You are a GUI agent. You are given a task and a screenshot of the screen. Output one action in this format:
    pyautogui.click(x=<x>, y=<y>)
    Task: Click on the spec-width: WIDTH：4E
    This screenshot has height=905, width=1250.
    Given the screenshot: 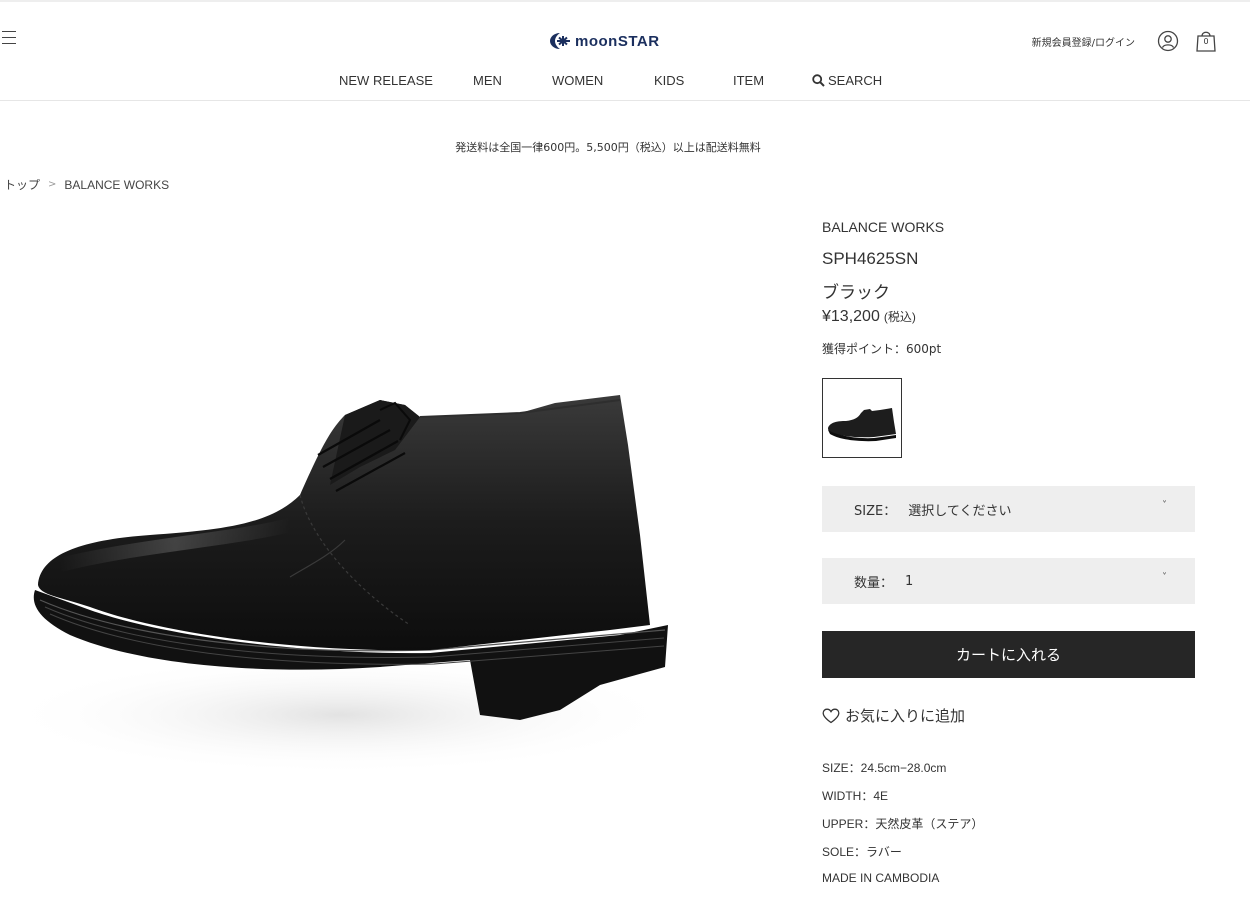 What is the action you would take?
    pyautogui.click(x=855, y=796)
    